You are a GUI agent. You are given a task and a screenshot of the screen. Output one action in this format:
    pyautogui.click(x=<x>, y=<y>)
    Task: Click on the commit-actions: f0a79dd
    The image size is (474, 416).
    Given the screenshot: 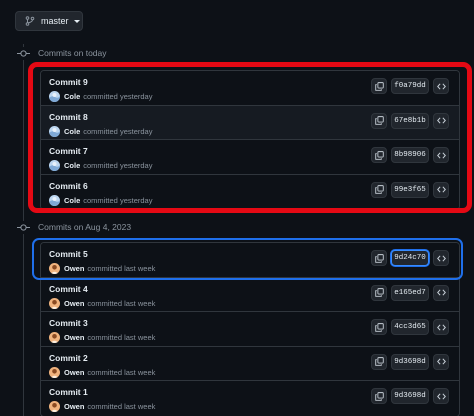 What is the action you would take?
    pyautogui.click(x=410, y=86)
    